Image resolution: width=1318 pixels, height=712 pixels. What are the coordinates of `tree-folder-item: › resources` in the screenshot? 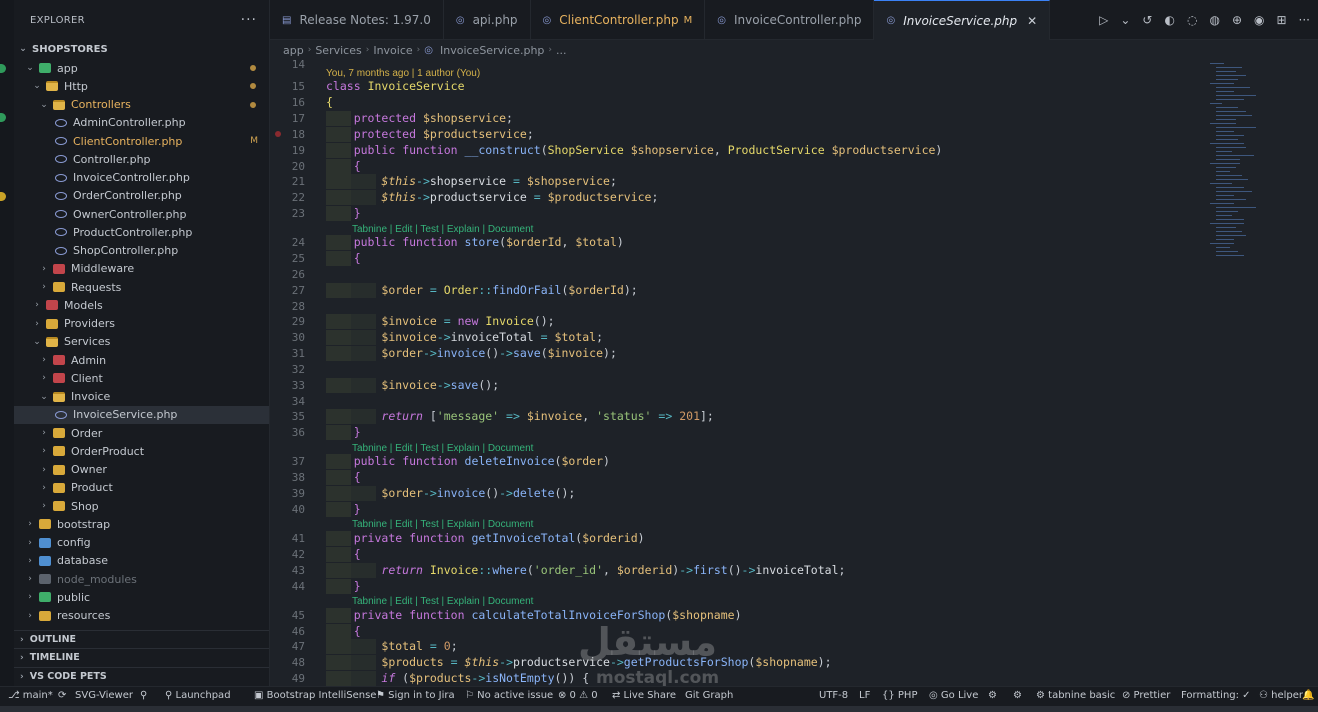 It's located at (141, 616).